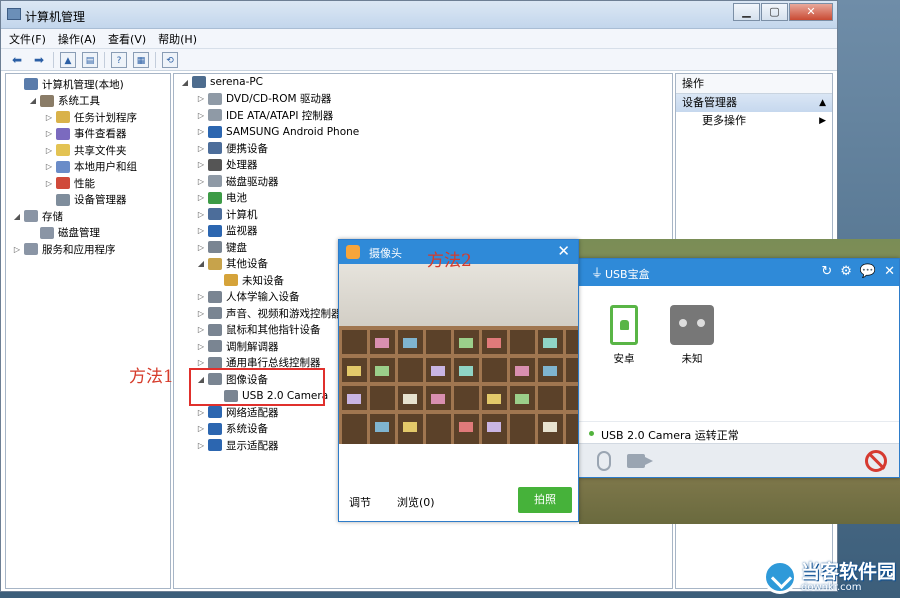 This screenshot has height=598, width=900. What do you see at coordinates (27, 39) in the screenshot?
I see `menu-file: 文件(F)` at bounding box center [27, 39].